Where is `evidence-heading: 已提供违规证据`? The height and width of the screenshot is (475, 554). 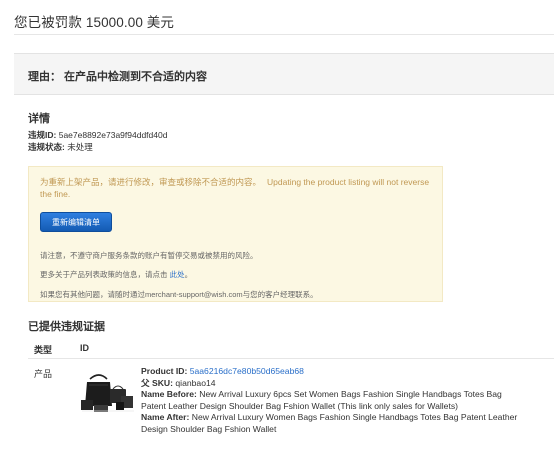 evidence-heading: 已提供违规证据 is located at coordinates (66, 327).